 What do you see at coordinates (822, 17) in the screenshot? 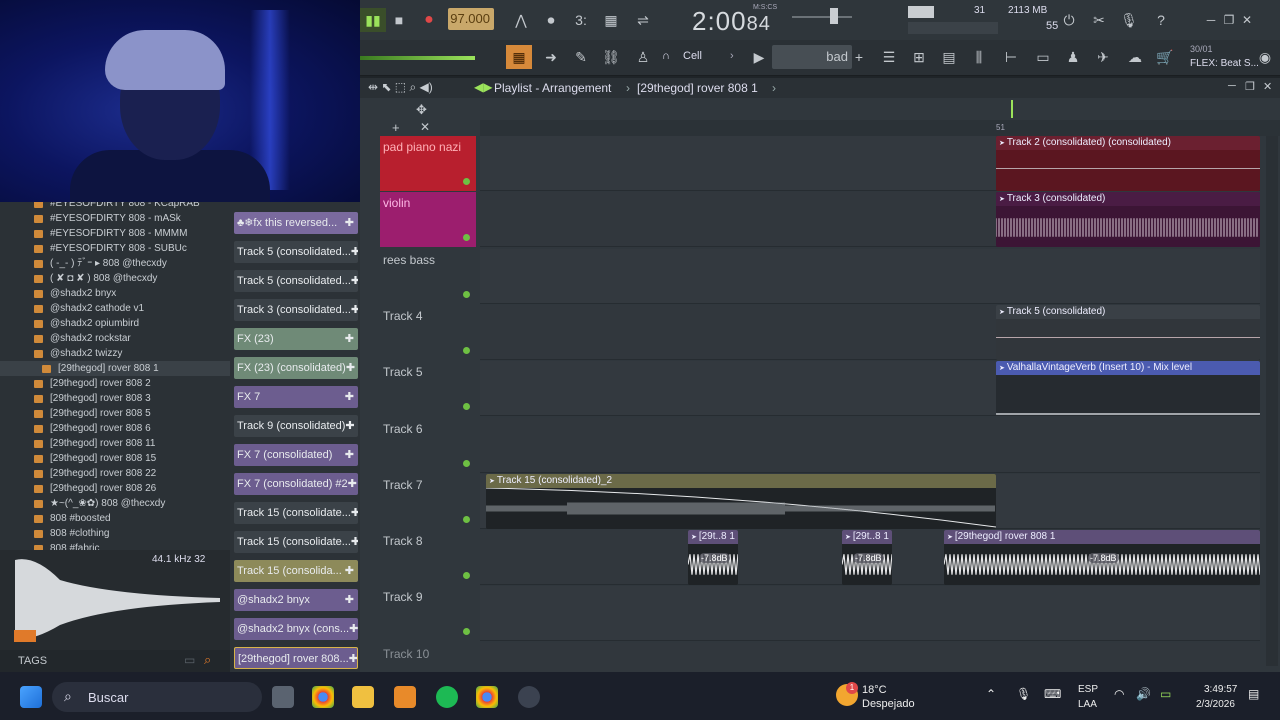
I see `master-volume-slider` at bounding box center [822, 17].